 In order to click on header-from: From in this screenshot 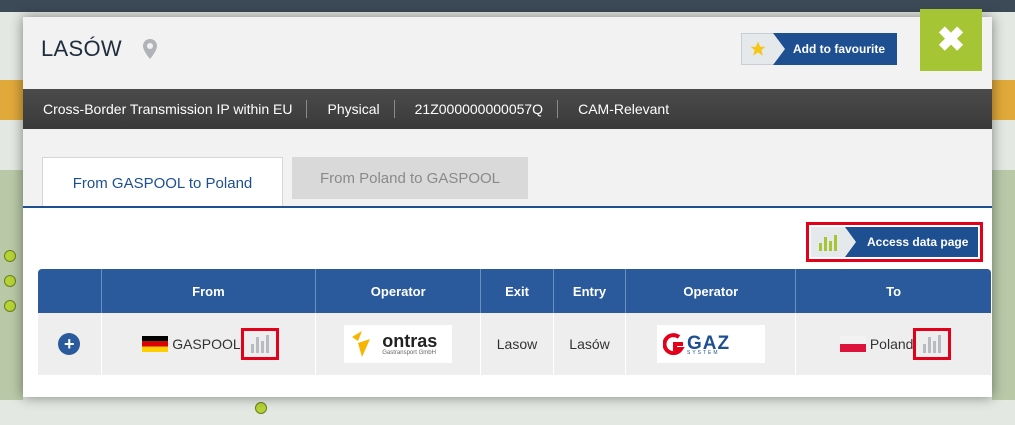, I will do `click(209, 291)`.